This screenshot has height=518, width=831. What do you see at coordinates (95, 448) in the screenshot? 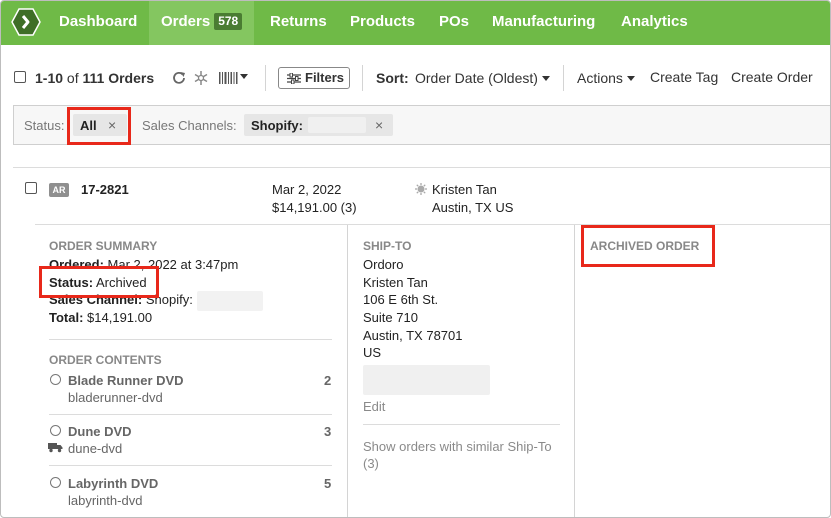
I see `line-item-sku: dune-dvd` at bounding box center [95, 448].